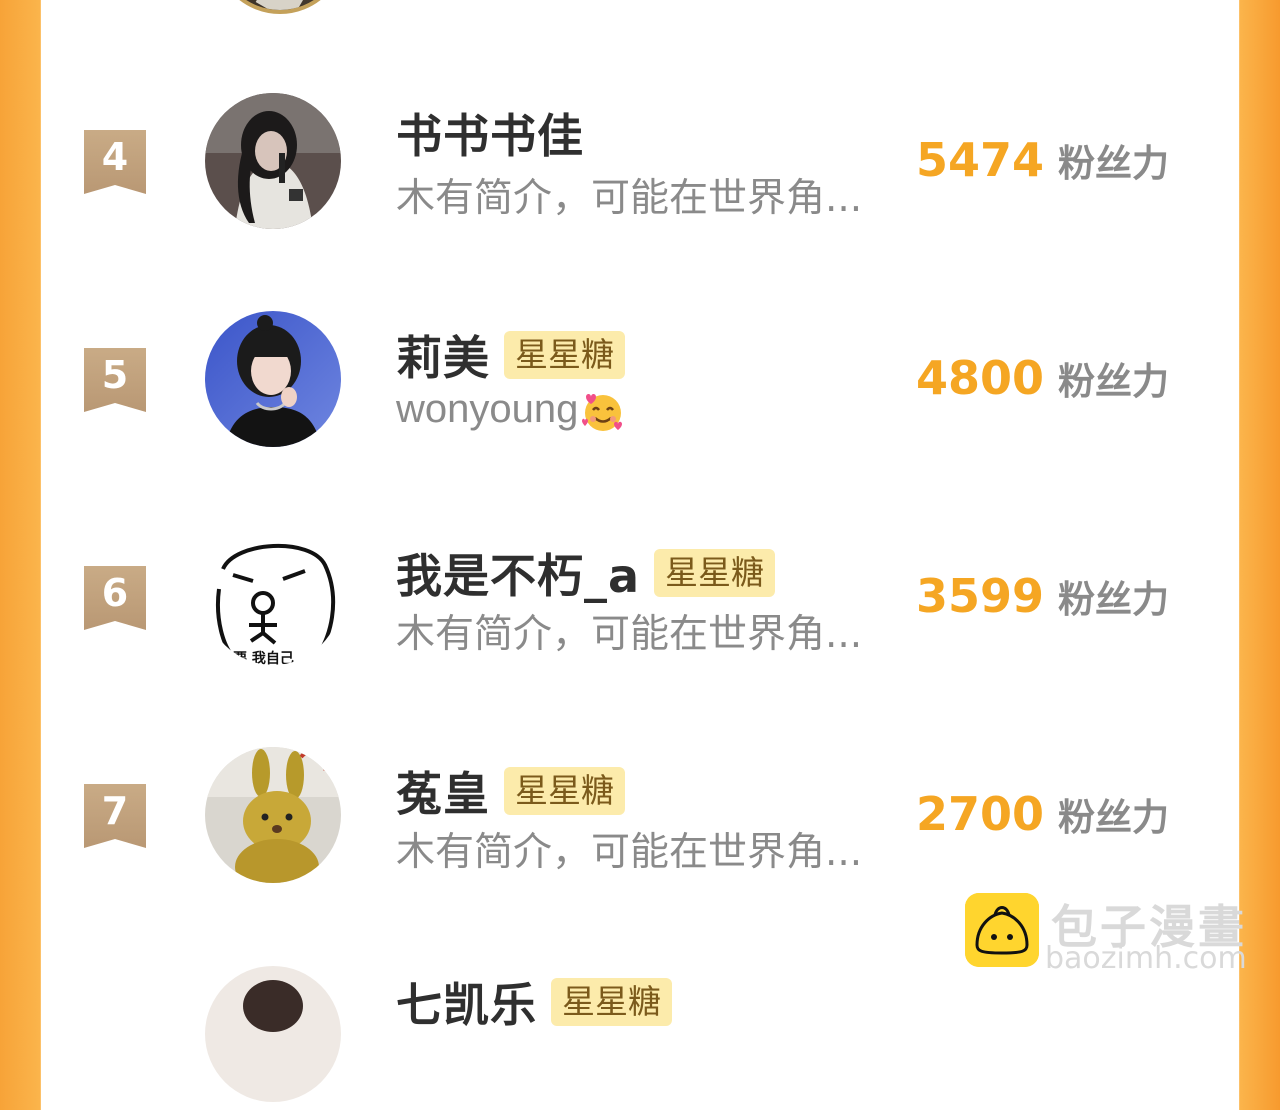  I want to click on bun-logo-icon, so click(1002, 930).